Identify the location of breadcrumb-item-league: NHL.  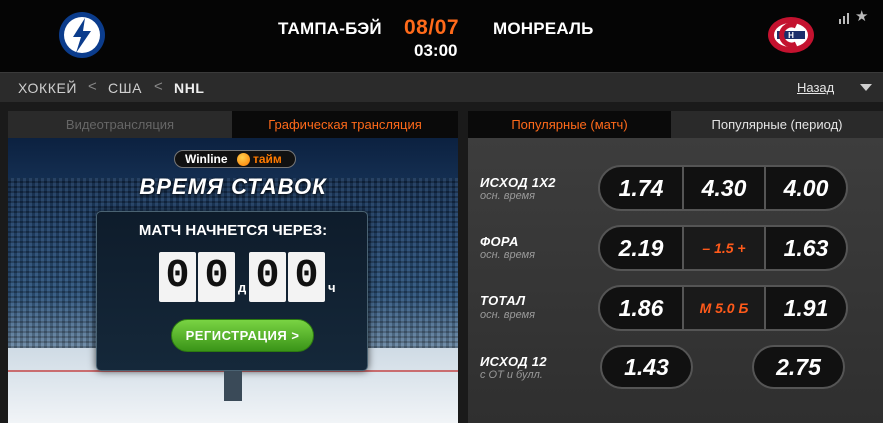
(189, 88).